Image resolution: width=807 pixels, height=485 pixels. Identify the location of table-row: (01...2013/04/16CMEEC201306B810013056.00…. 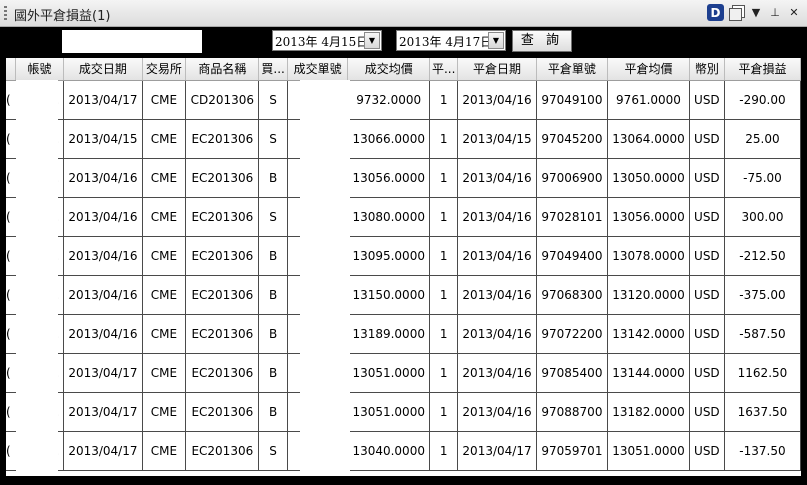
(403, 178).